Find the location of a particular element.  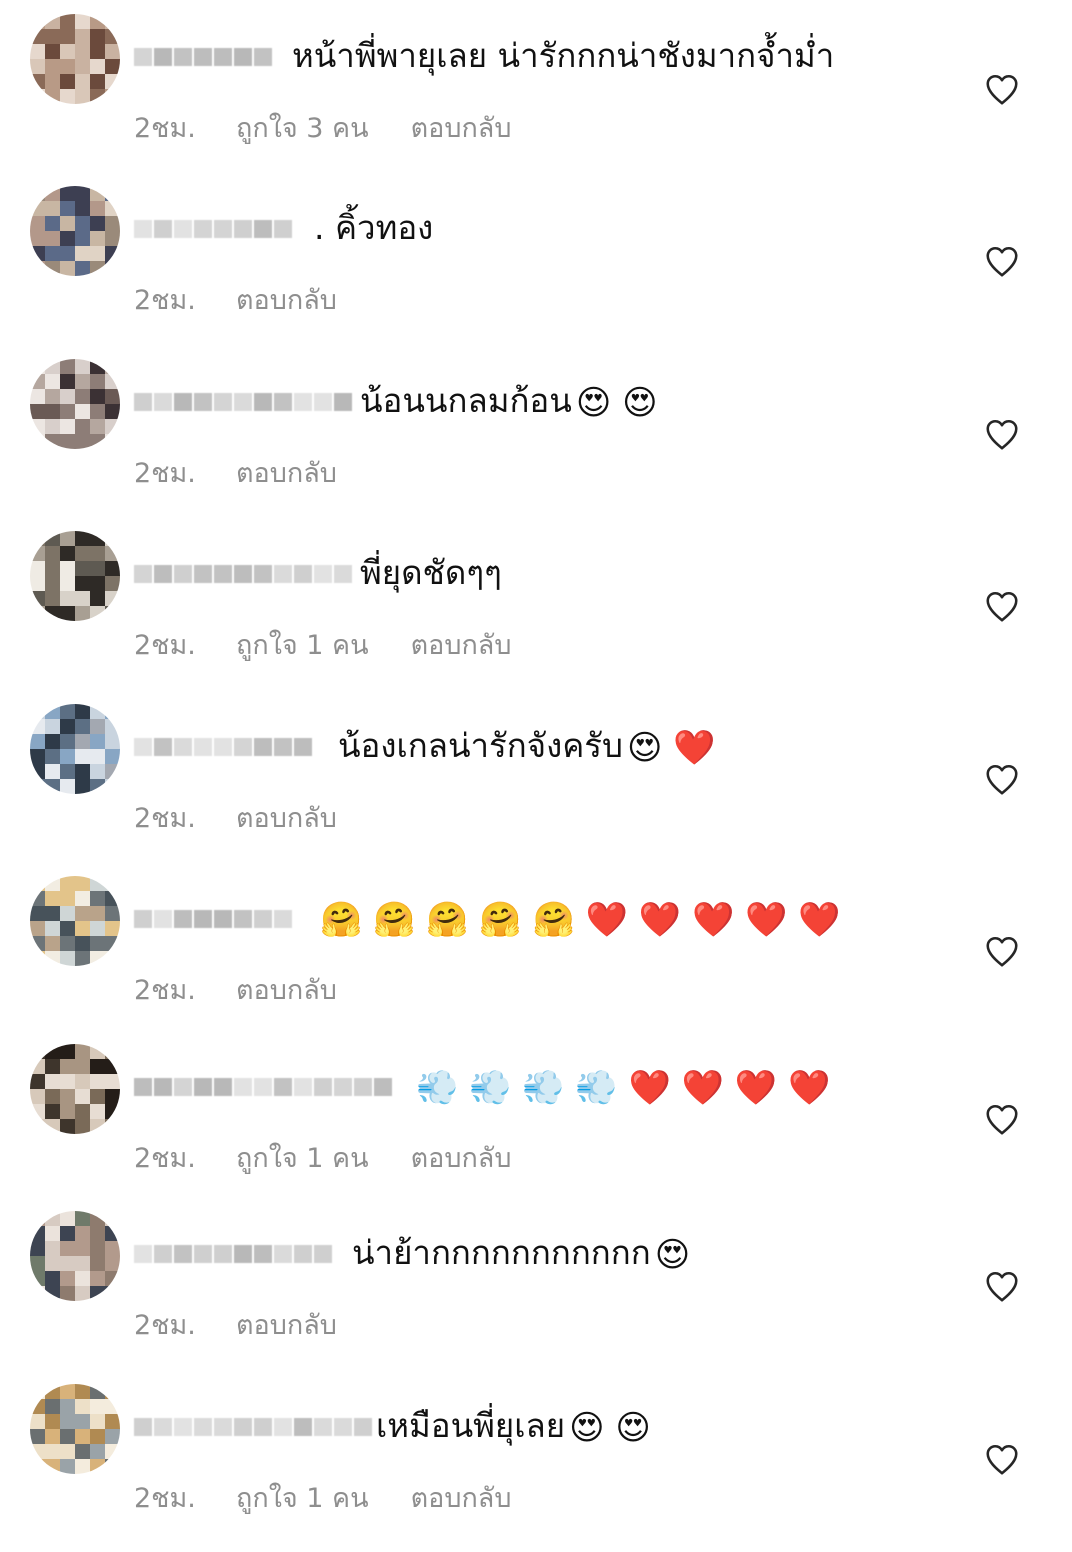

comment-body: พี่ยุดชัดๆๆ is located at coordinates (431, 572).